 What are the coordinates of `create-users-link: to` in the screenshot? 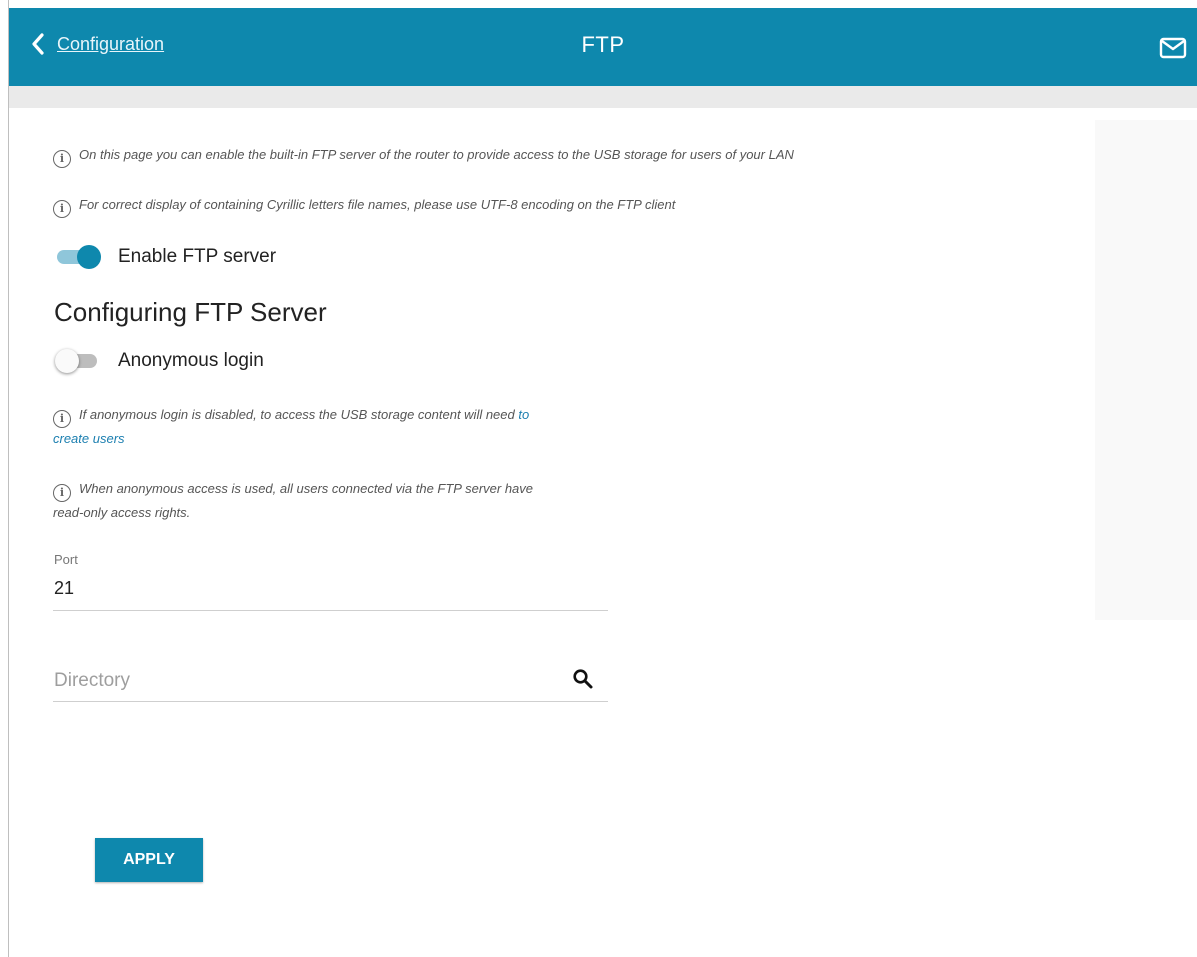 It's located at (523, 414).